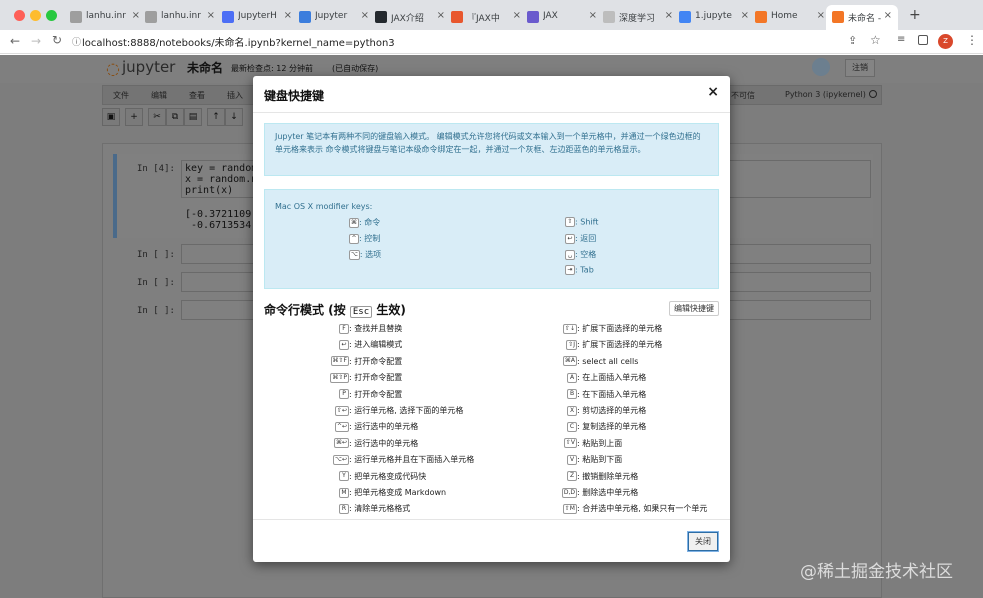 The height and width of the screenshot is (598, 983). Describe the element at coordinates (569, 328) in the screenshot. I see `shortcut-key: ⇧↓` at that location.